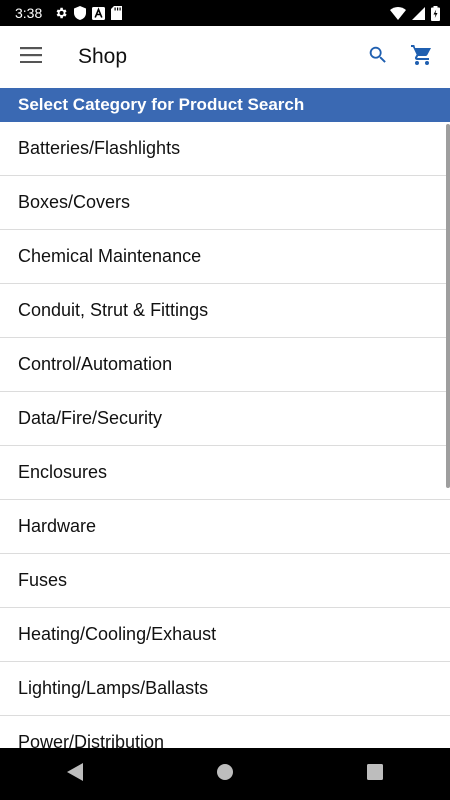  Describe the element at coordinates (88, 13) in the screenshot. I see `status-left-icons` at that location.